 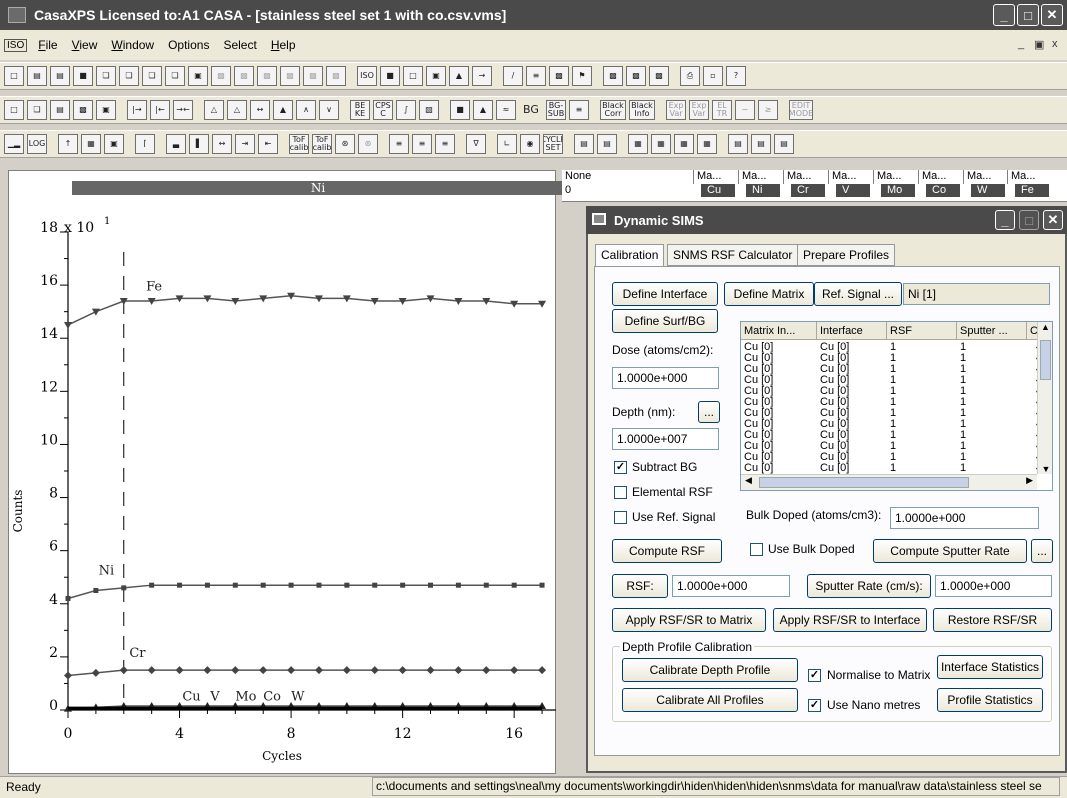 I want to click on bracket-icon: ⌈, so click(x=145, y=144).